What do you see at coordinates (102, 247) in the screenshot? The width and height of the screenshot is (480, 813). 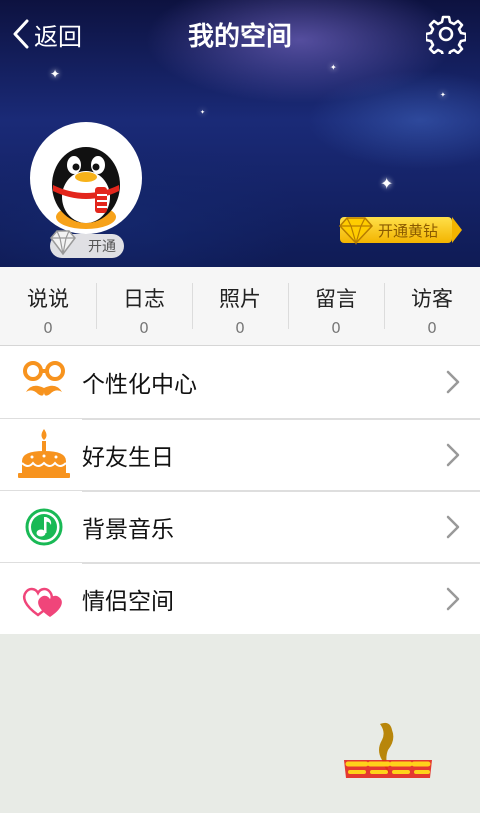 I see `open-badge-label: 开通` at bounding box center [102, 247].